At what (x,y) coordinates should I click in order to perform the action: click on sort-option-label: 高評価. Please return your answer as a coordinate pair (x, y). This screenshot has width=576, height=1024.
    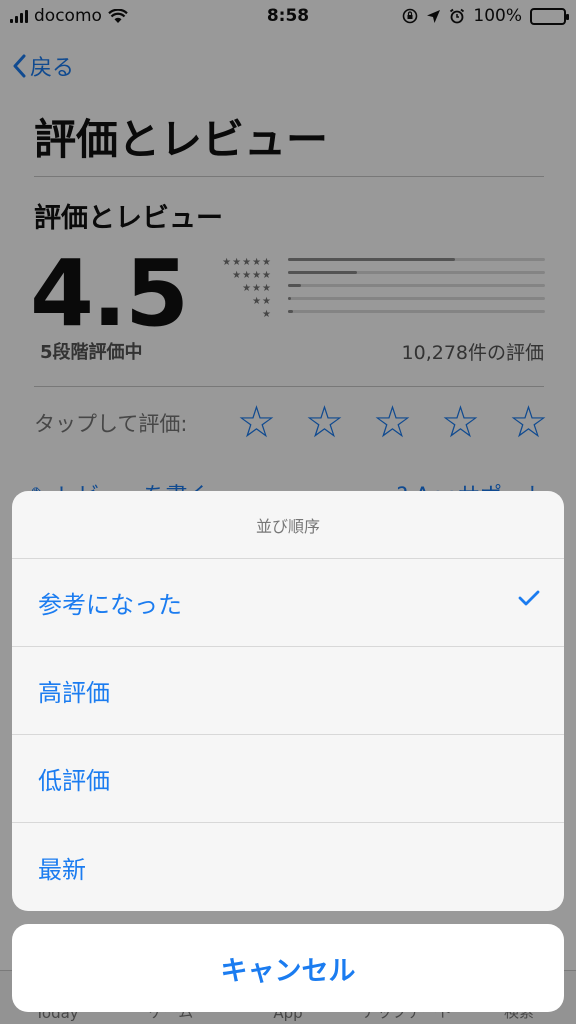
    Looking at the image, I should click on (74, 693).